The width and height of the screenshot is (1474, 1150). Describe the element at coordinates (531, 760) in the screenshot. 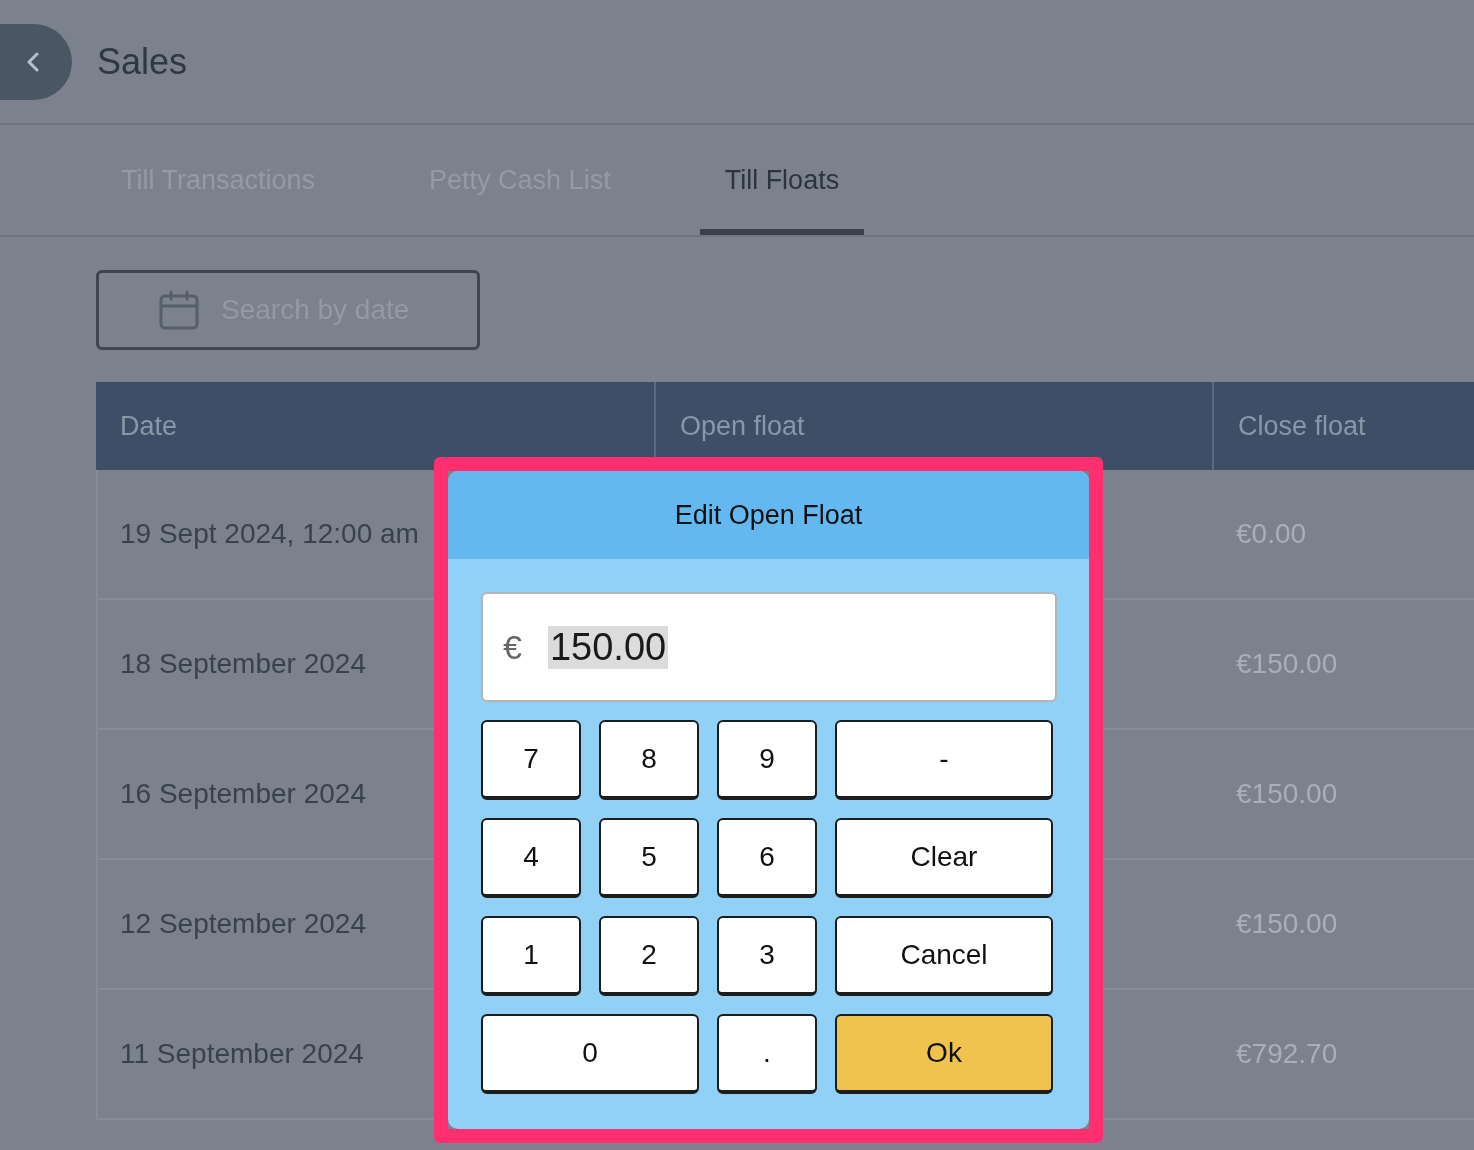

I see `keypad-button: 7` at that location.